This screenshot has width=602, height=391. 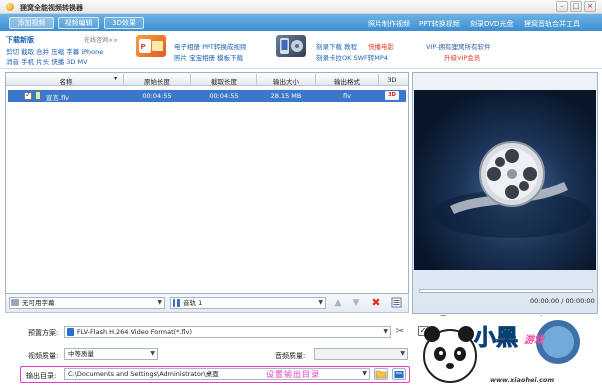 What do you see at coordinates (28, 95) in the screenshot?
I see `row-checkbox` at bounding box center [28, 95].